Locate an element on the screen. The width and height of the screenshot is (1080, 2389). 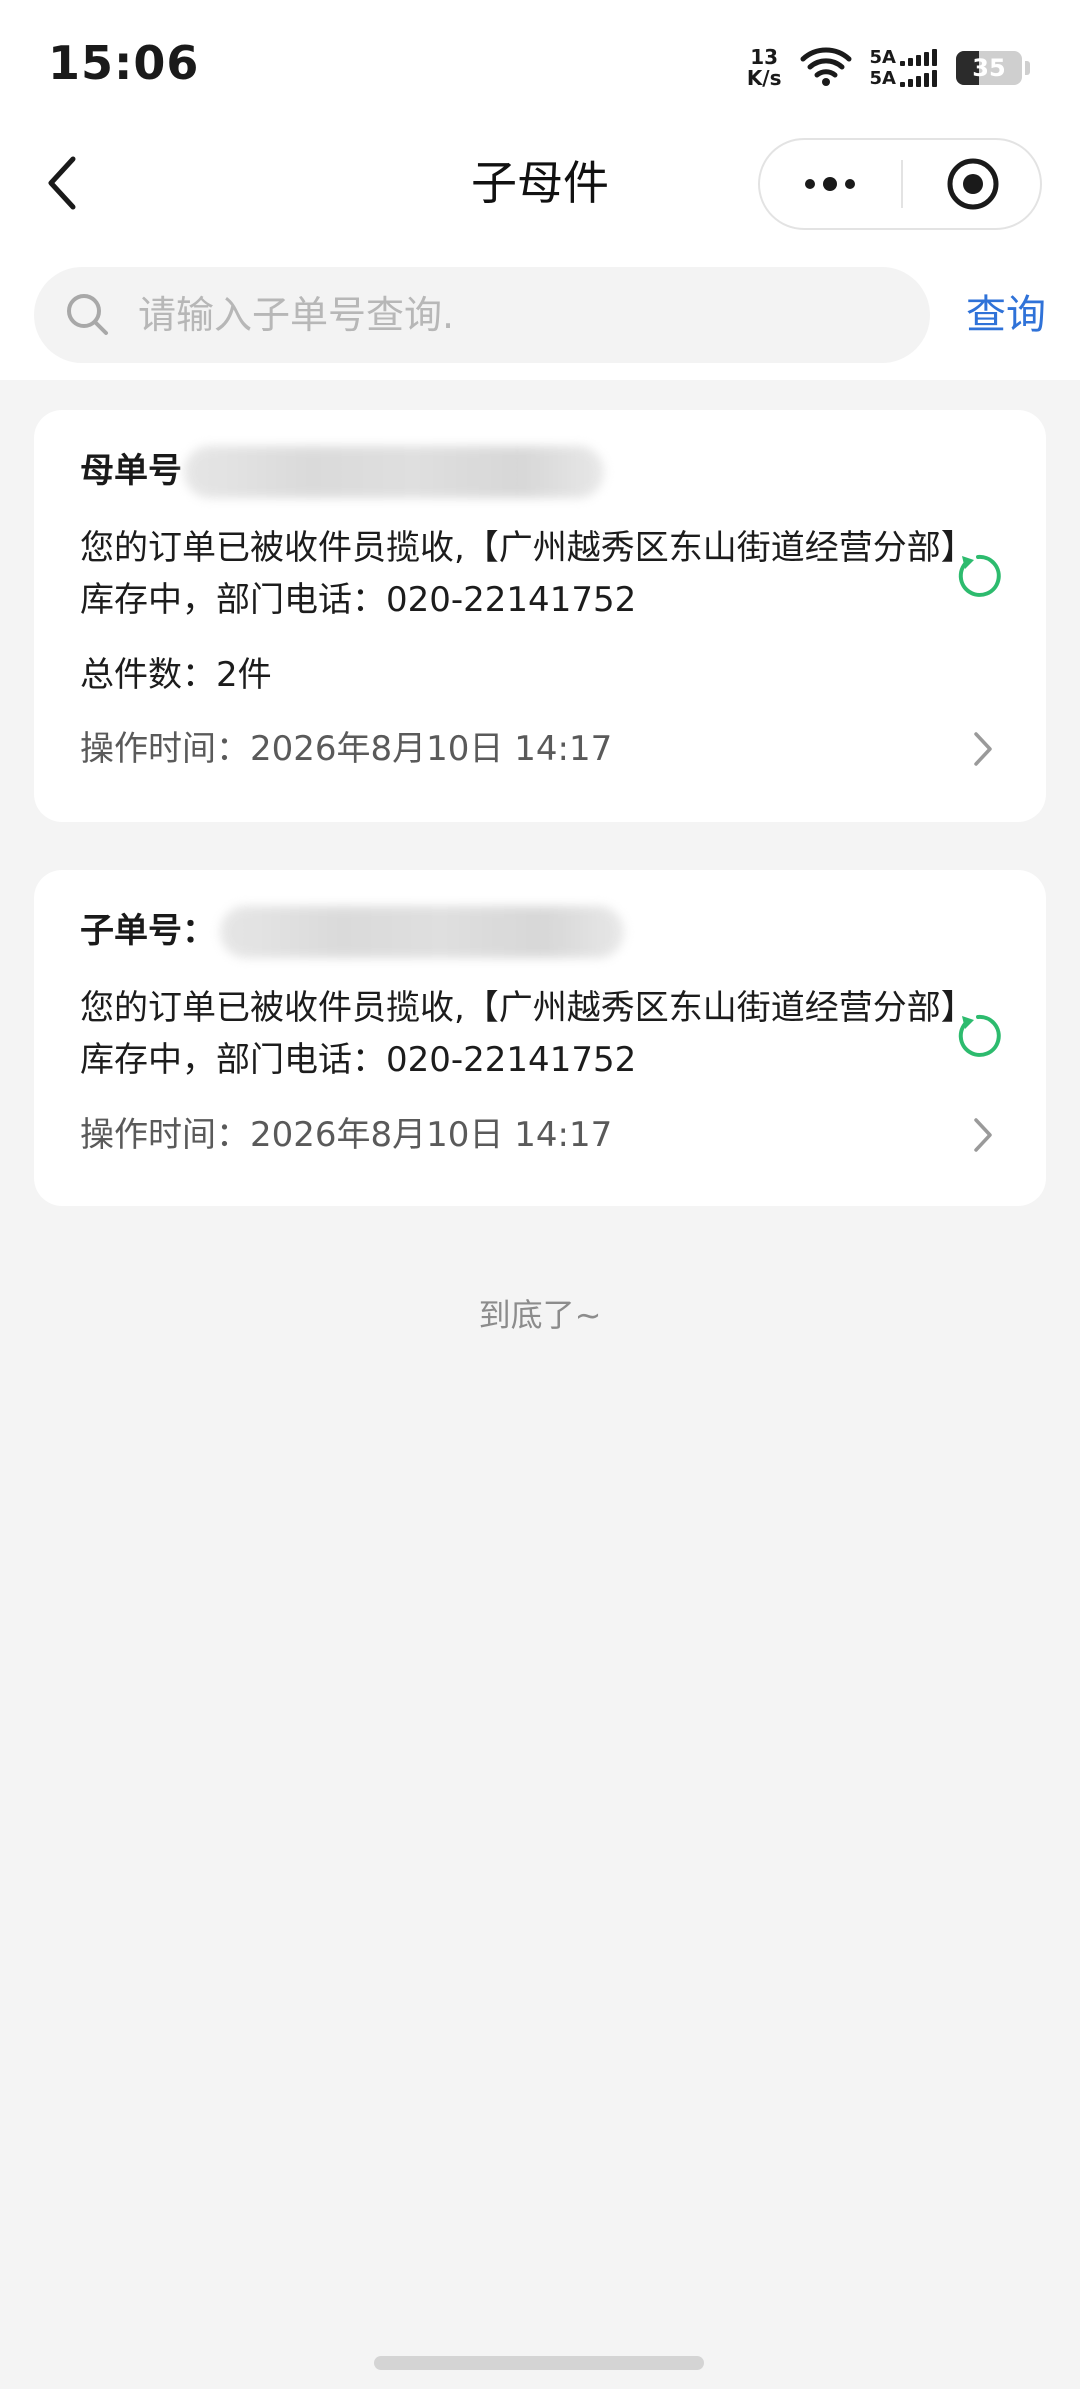
search-bar is located at coordinates (482, 315).